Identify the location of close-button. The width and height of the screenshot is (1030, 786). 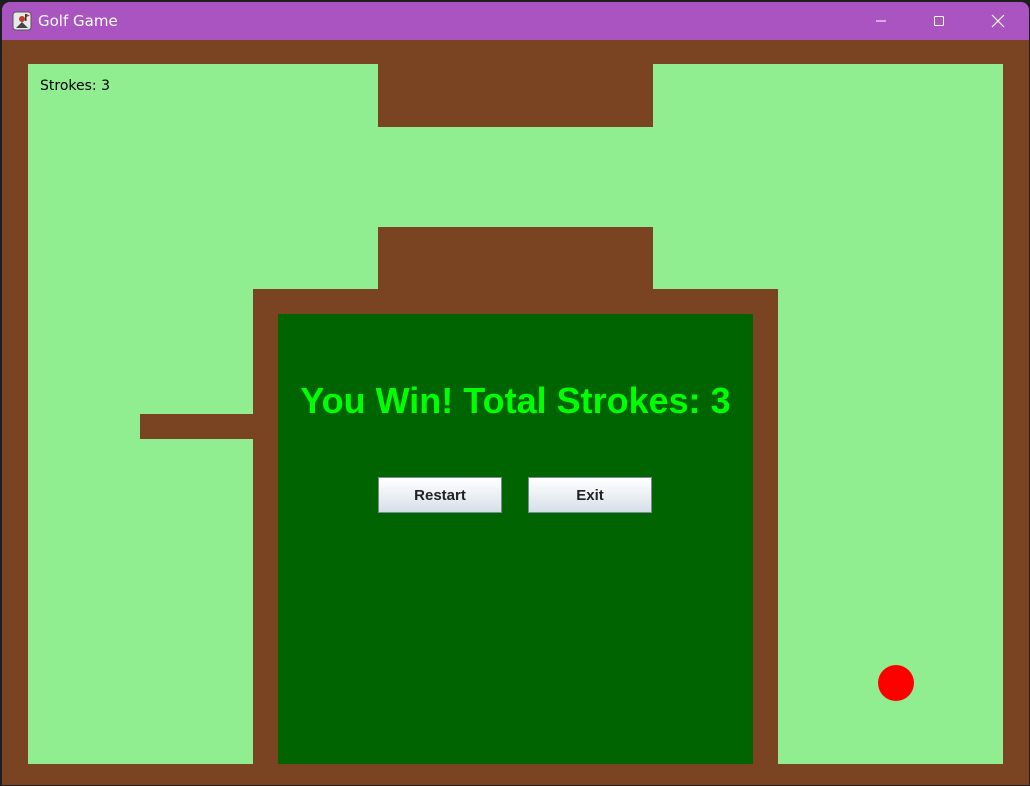
(998, 21).